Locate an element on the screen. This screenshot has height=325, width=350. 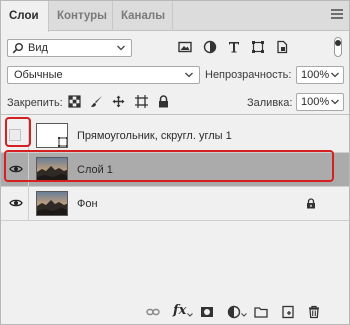
filter-kind-select: Вид is located at coordinates (69, 48).